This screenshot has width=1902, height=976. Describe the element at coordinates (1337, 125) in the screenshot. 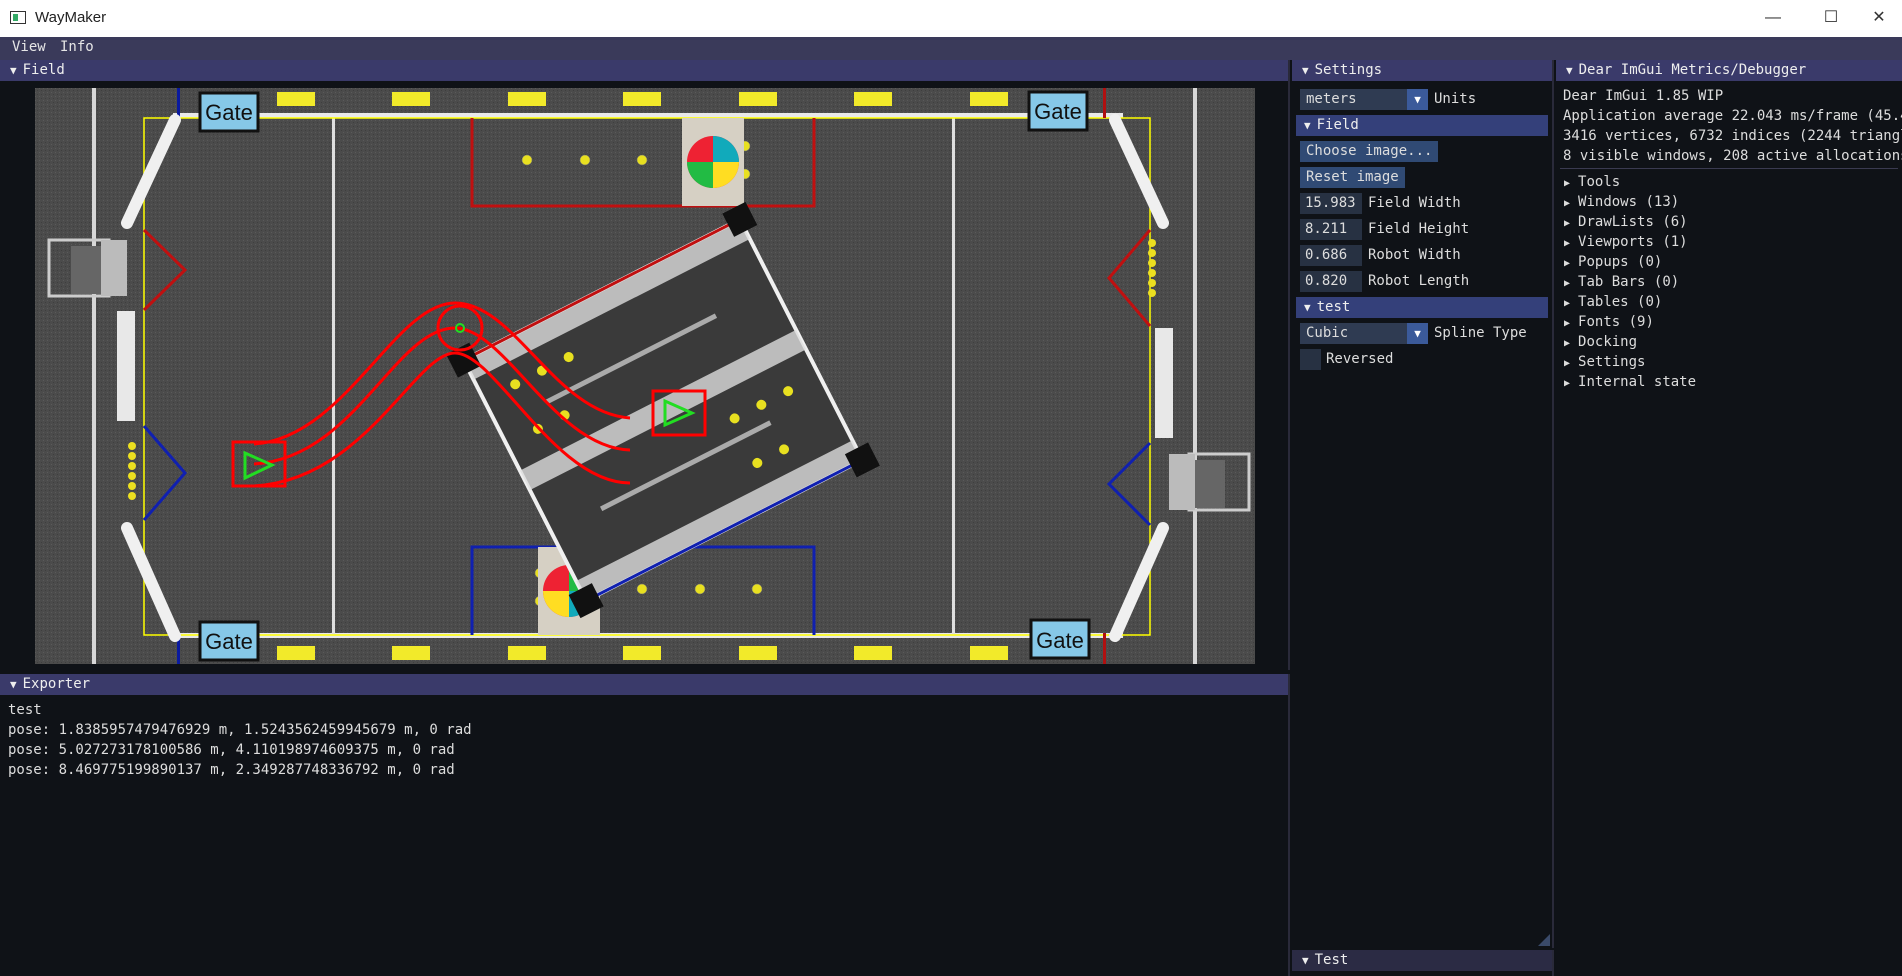

I see `field-section-title: Field` at that location.